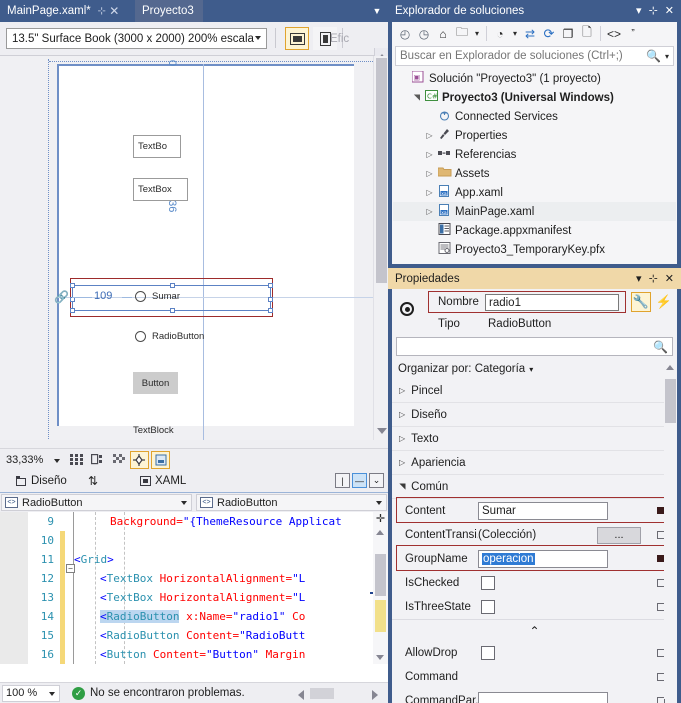 This screenshot has height=703, width=681. Describe the element at coordinates (169, 336) in the screenshot. I see `design-radio-2: RadioButton` at that location.